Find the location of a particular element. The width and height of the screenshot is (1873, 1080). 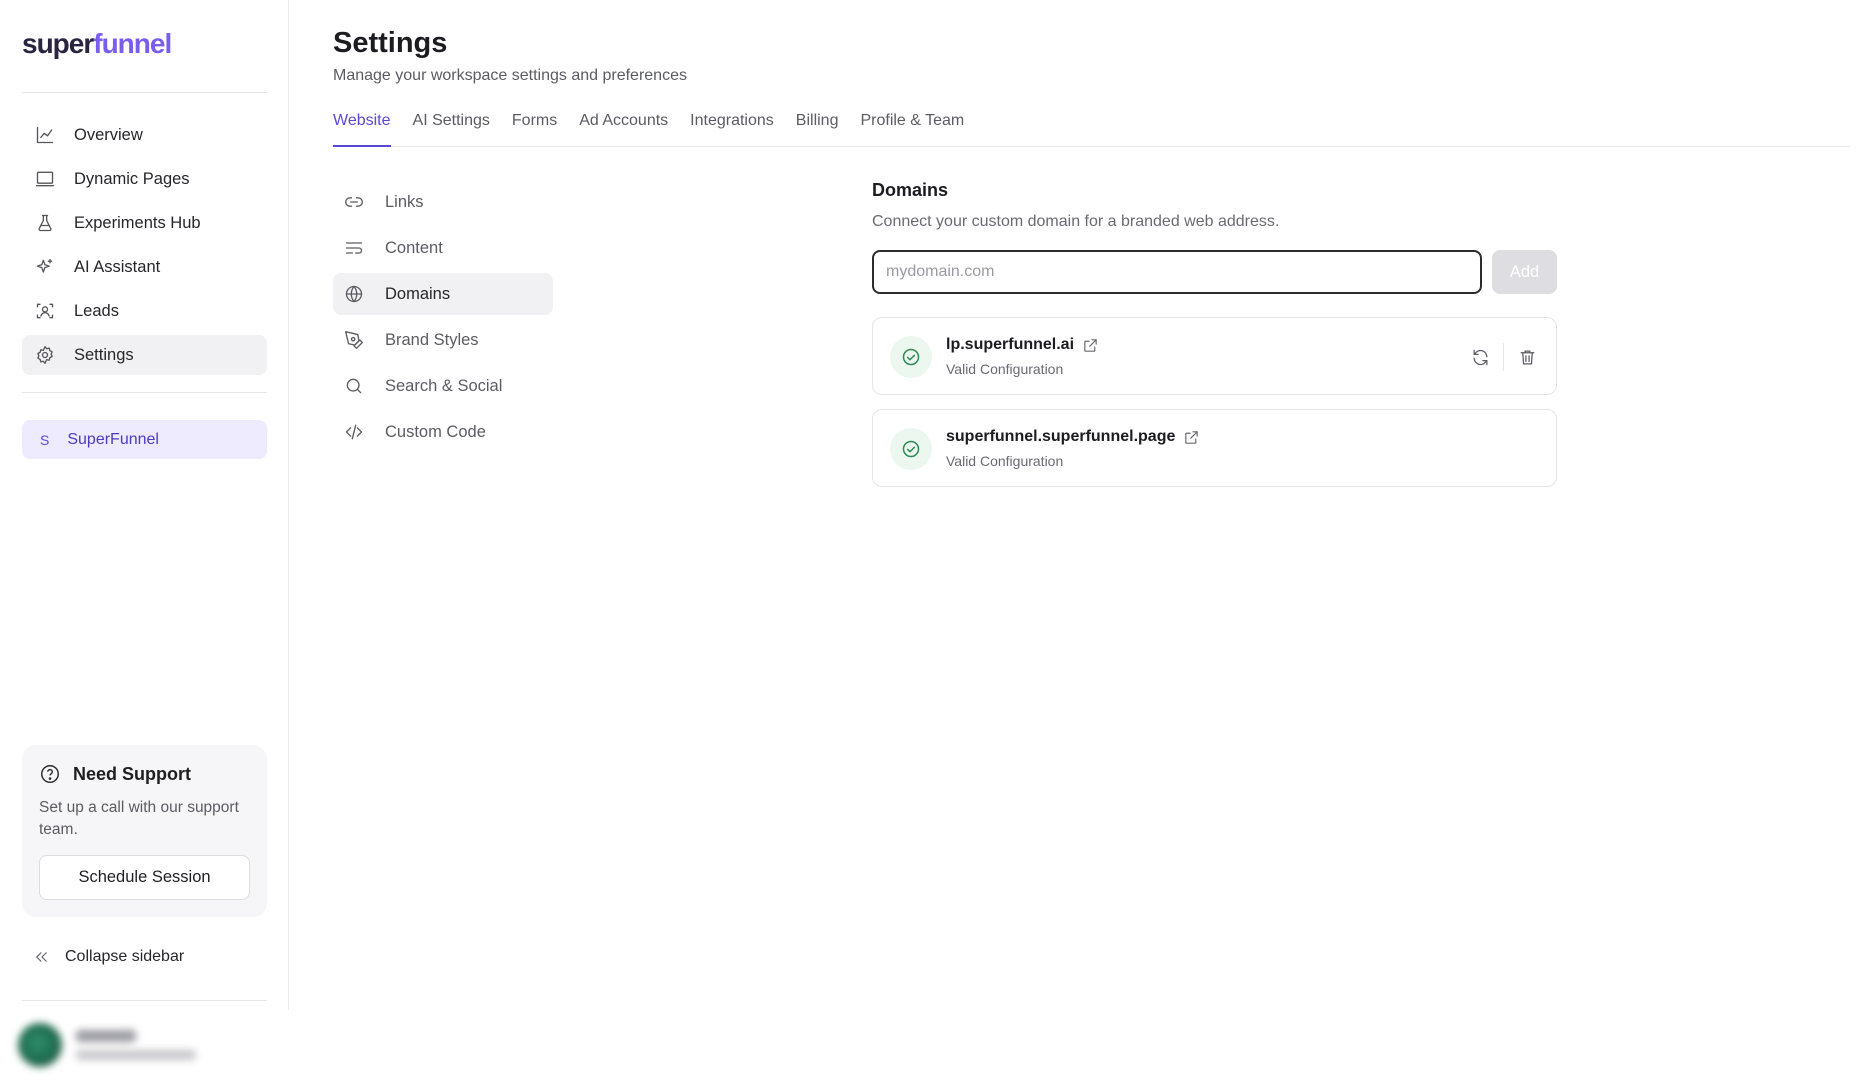

superfunnel-logo: superfunnel is located at coordinates (97, 44).